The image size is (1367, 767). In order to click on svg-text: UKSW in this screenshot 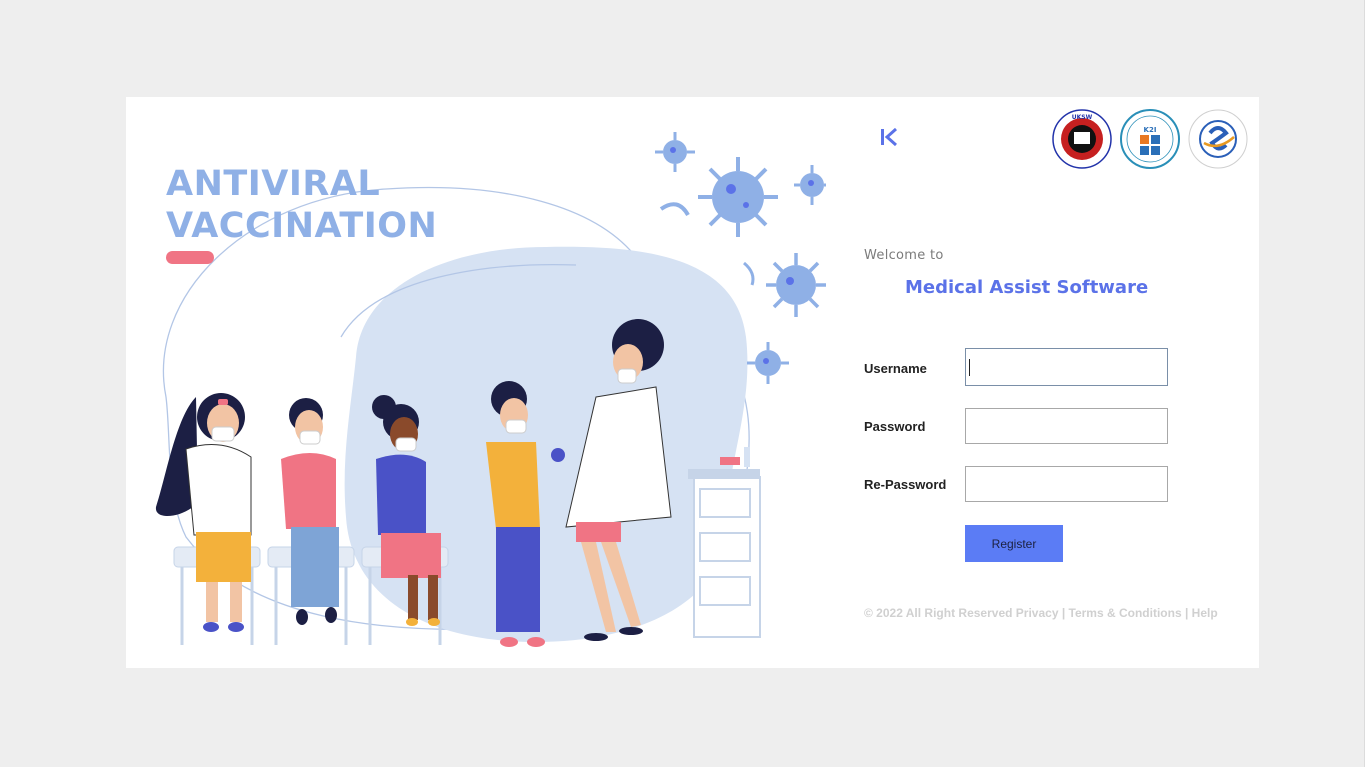, I will do `click(1082, 117)`.